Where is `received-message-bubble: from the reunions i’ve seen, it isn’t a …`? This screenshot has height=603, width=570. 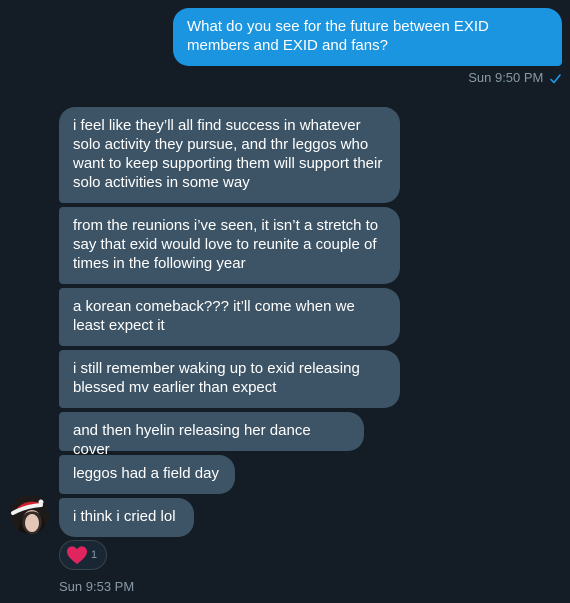 received-message-bubble: from the reunions i’ve seen, it isn’t a … is located at coordinates (229, 245).